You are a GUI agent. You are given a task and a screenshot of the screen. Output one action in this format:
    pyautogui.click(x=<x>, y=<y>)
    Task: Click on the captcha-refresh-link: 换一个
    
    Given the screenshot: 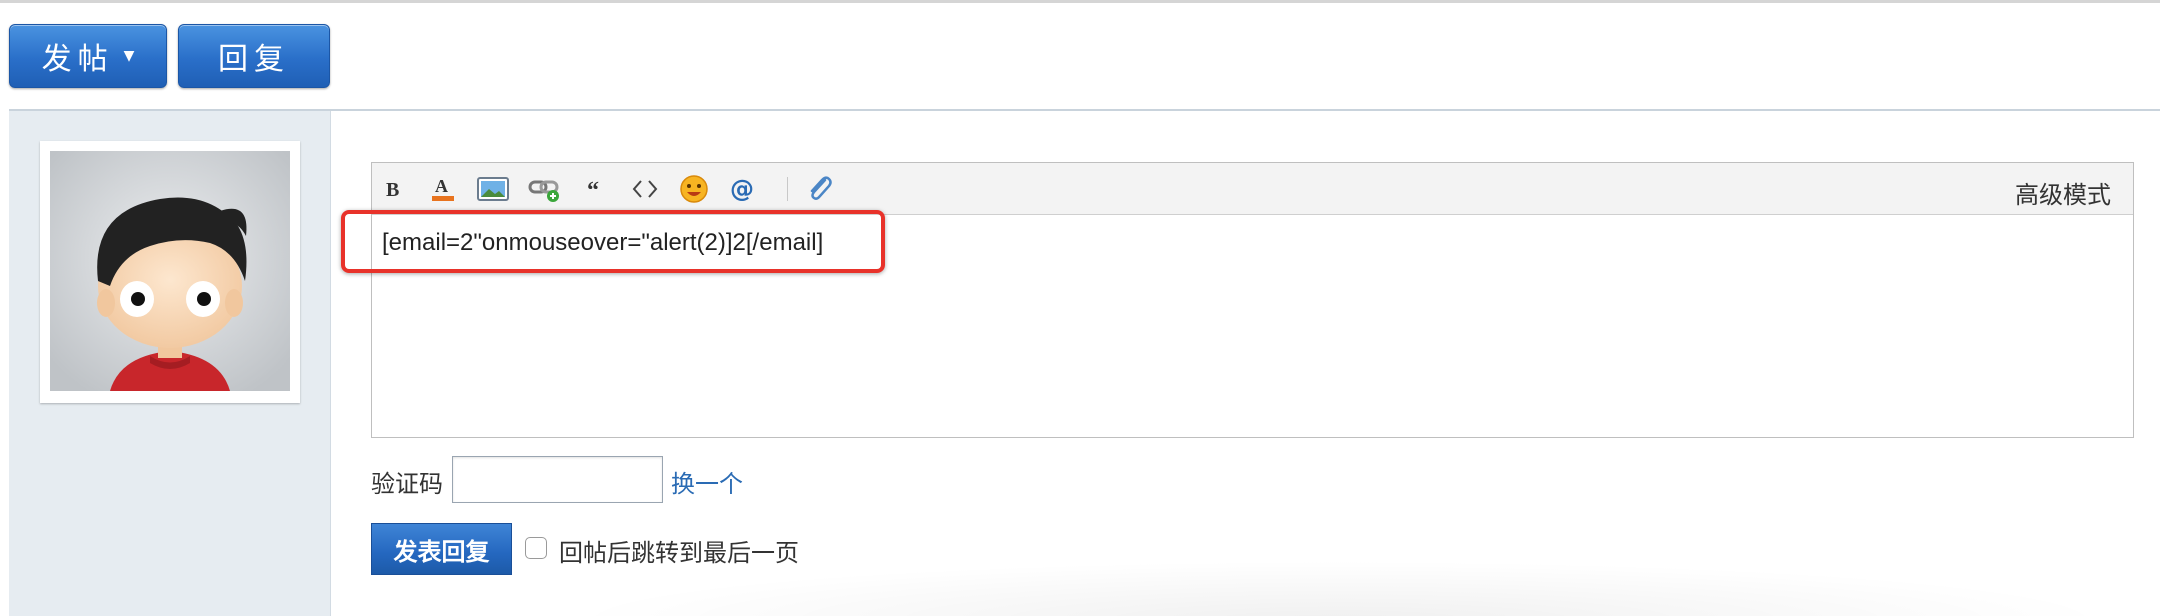 What is the action you would take?
    pyautogui.click(x=707, y=481)
    